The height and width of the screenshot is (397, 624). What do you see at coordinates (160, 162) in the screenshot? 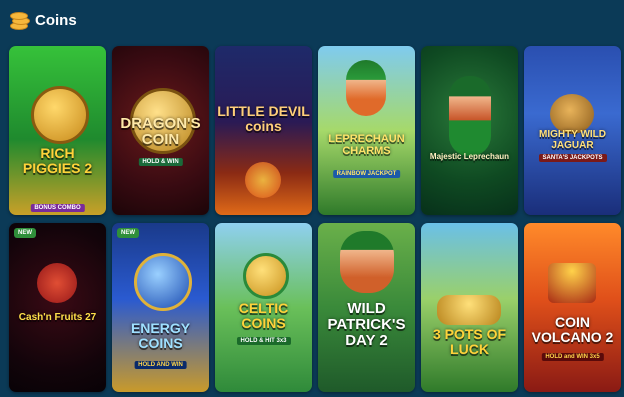
I see `game-subtitle: HOLD & WIN` at bounding box center [160, 162].